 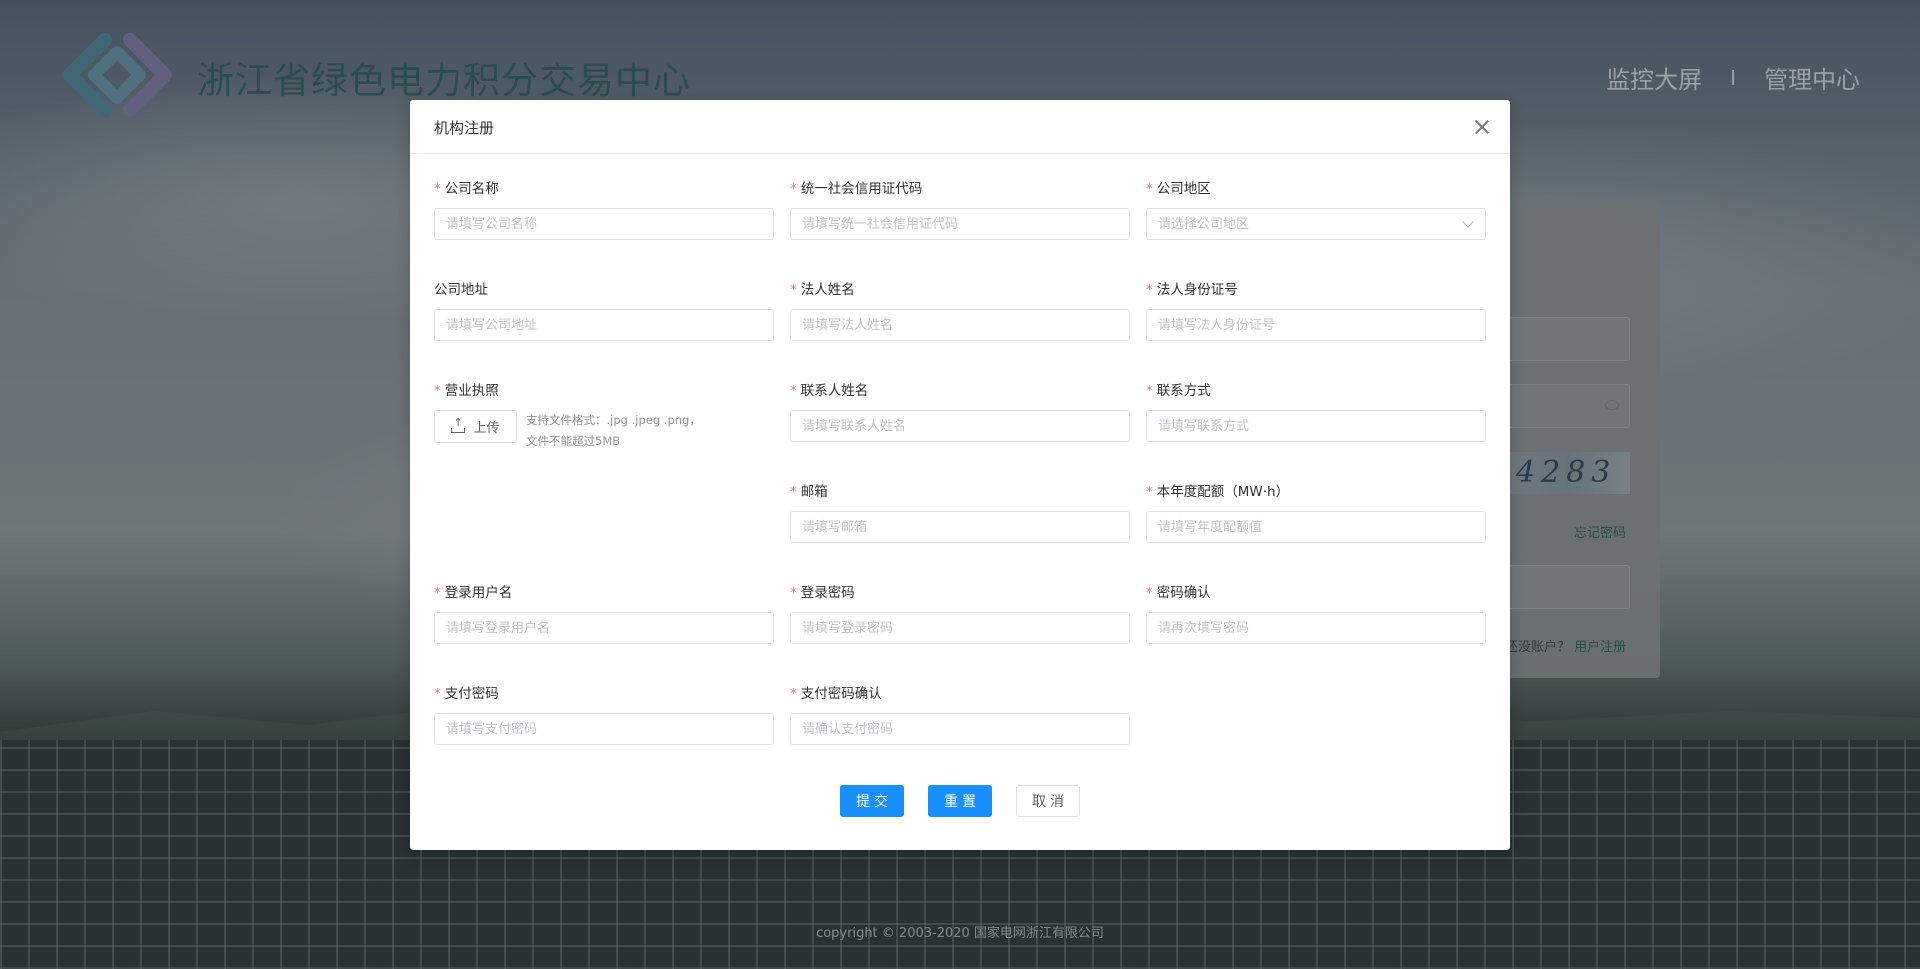 I want to click on upload-tip-size: 文件不能超过5MB, so click(x=573, y=441).